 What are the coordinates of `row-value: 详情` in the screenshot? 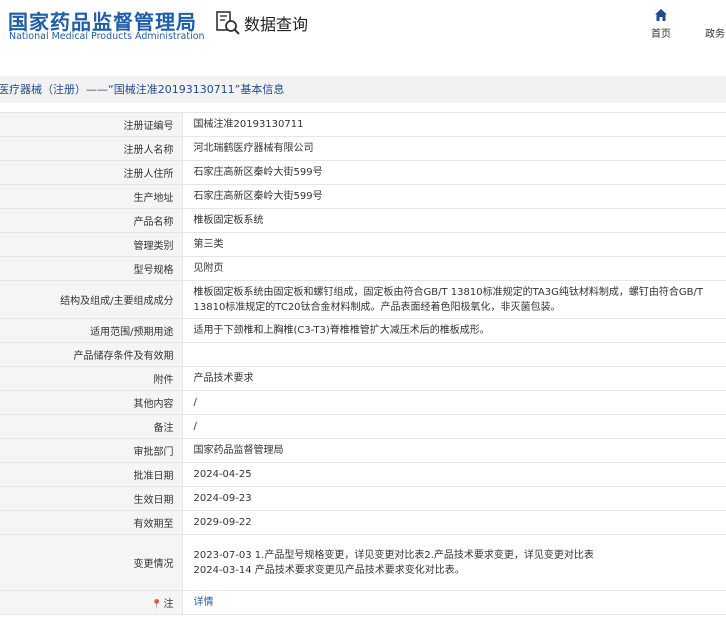 It's located at (454, 602).